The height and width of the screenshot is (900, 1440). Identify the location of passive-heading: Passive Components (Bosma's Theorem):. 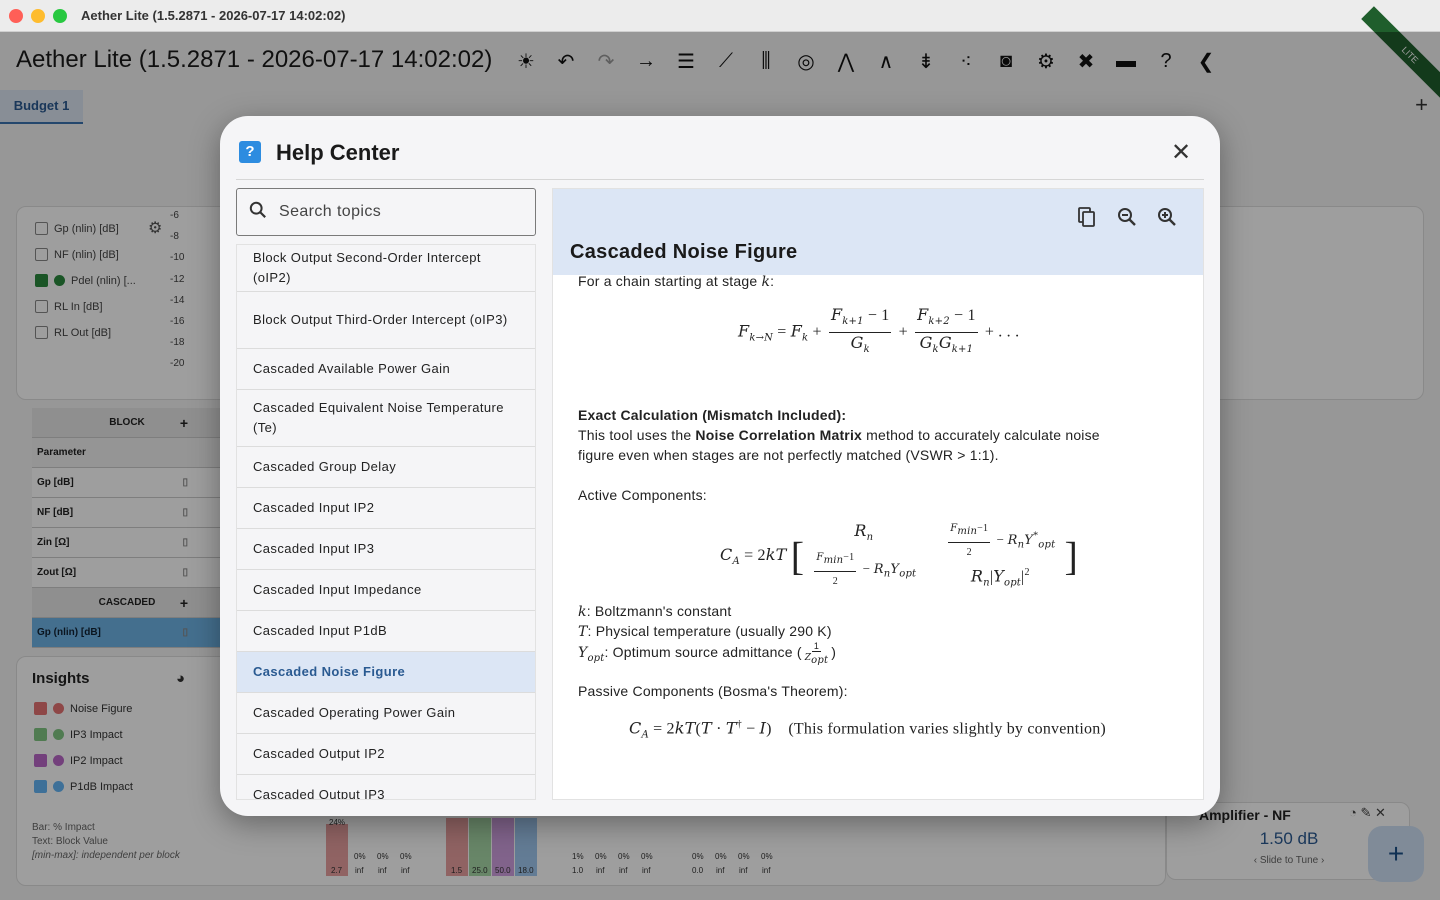
(713, 691).